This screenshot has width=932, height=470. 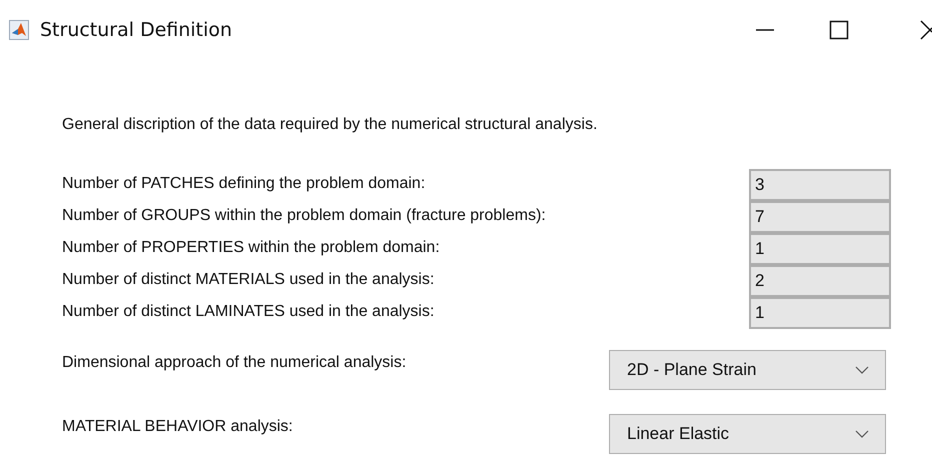 What do you see at coordinates (820, 217) in the screenshot?
I see `number-field: 7` at bounding box center [820, 217].